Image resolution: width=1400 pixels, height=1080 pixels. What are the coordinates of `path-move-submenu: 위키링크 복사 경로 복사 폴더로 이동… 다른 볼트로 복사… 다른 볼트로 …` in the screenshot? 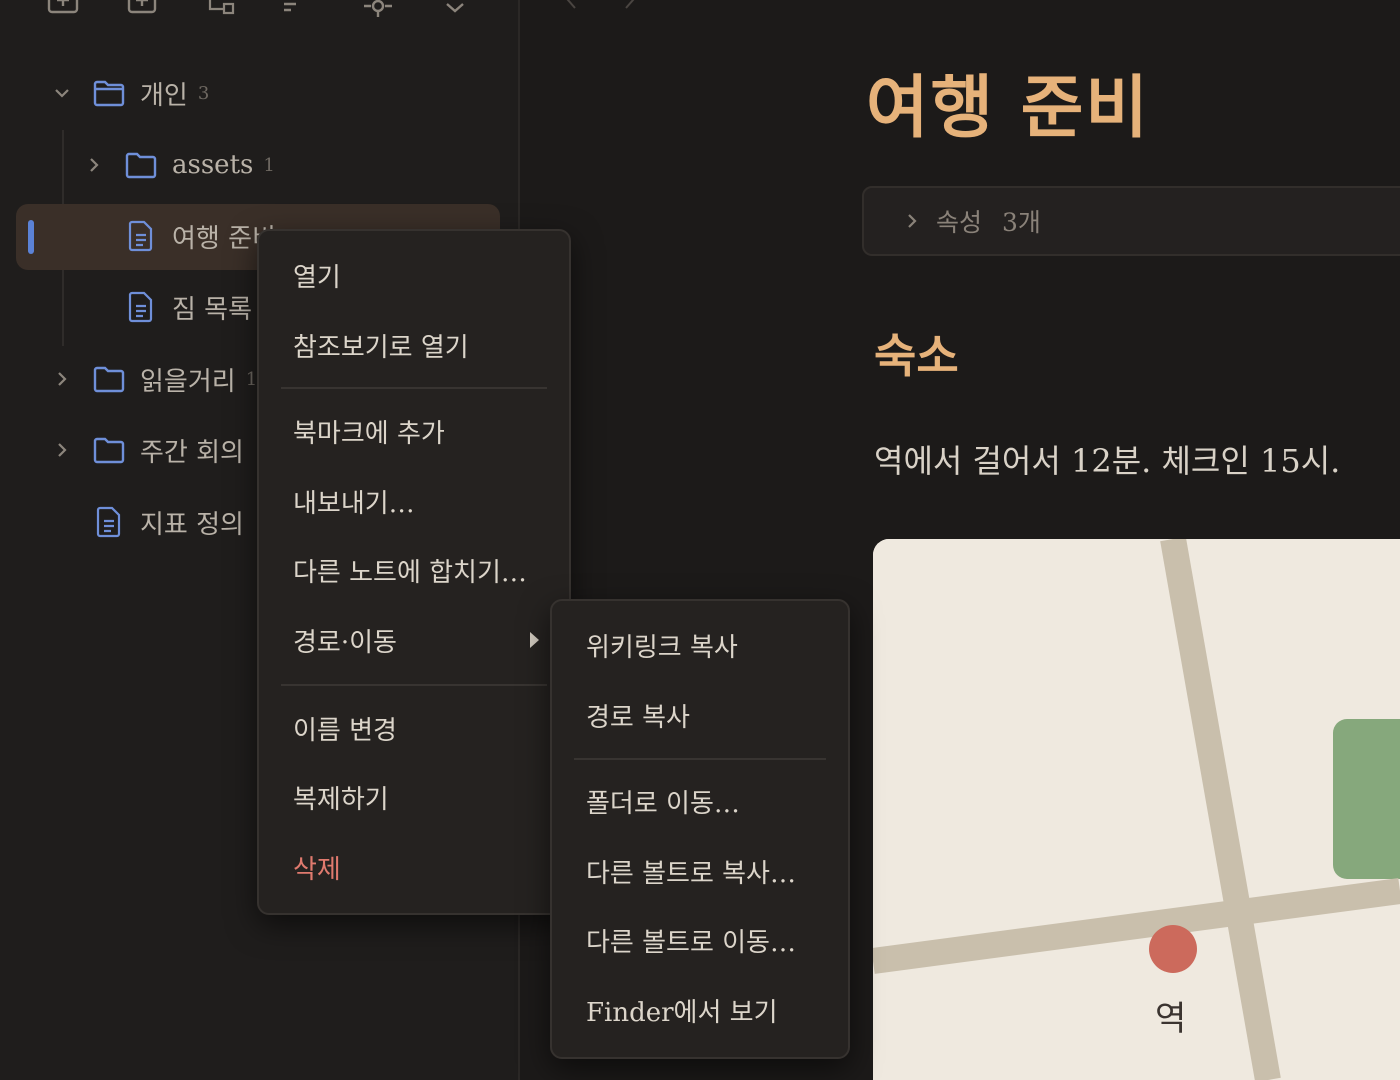 It's located at (700, 829).